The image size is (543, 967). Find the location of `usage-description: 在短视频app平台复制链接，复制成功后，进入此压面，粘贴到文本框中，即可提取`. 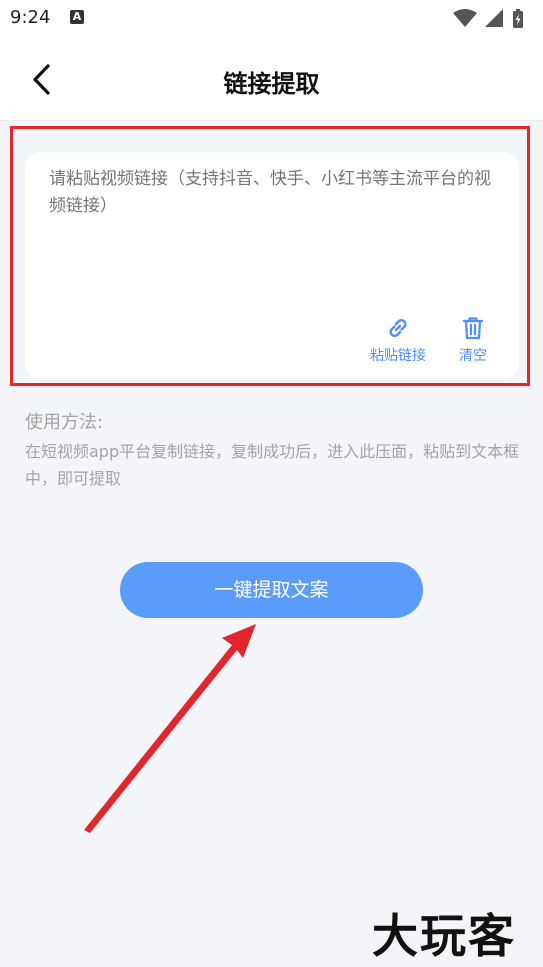

usage-description: 在短视频app平台复制链接，复制成功后，进入此压面，粘贴到文本框中，即可提取 is located at coordinates (272, 465).